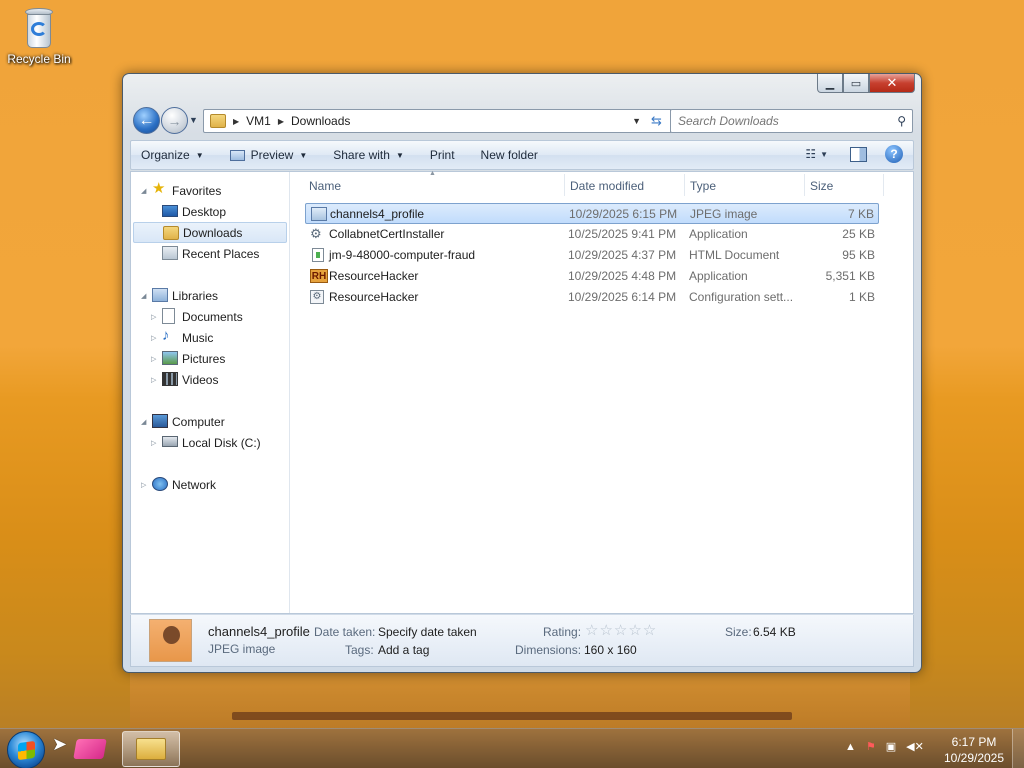  Describe the element at coordinates (170, 441) in the screenshot. I see `local-disk-icon` at that location.